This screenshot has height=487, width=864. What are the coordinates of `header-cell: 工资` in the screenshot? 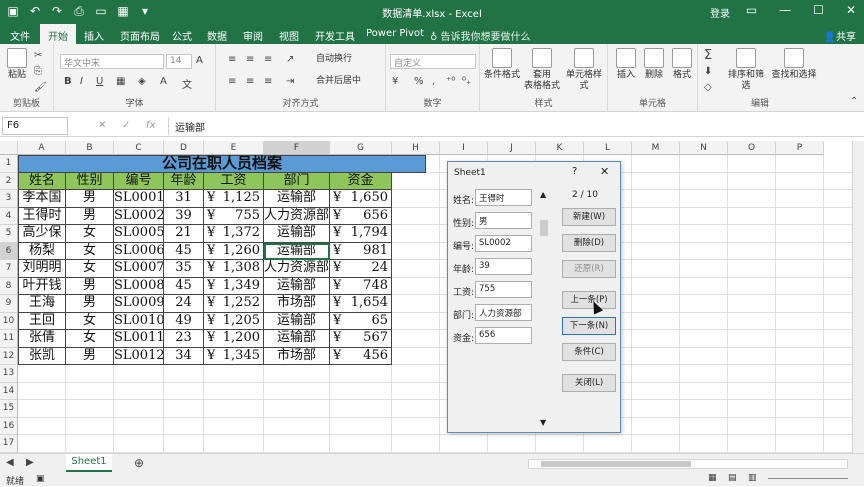 It's located at (234, 181).